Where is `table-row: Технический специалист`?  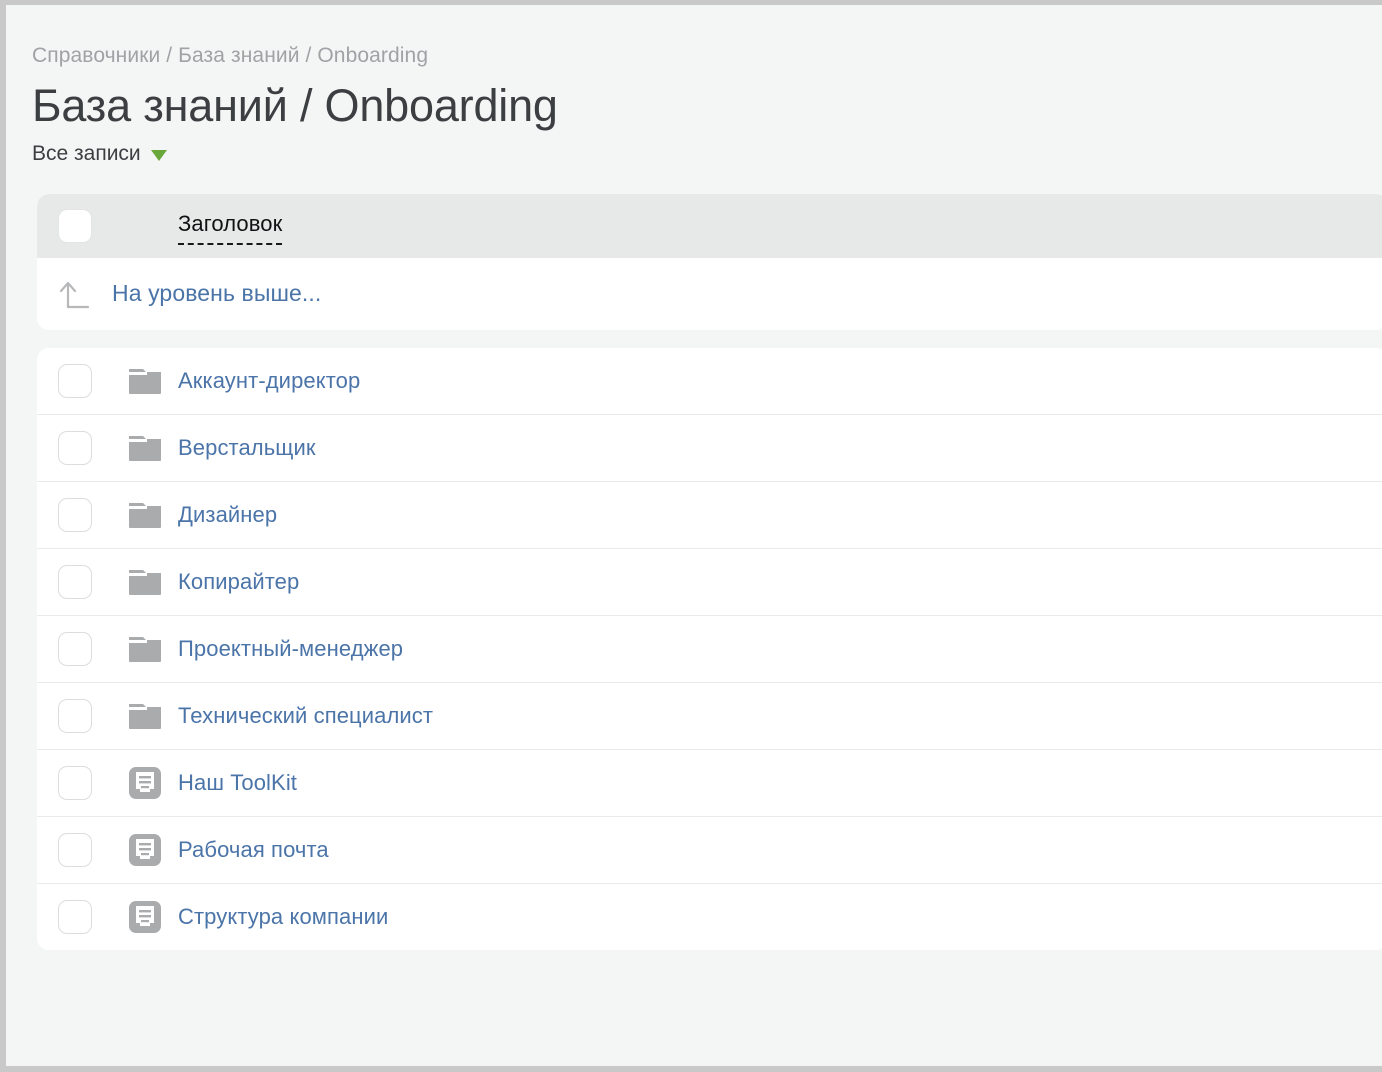 table-row: Технический специалист is located at coordinates (709, 715).